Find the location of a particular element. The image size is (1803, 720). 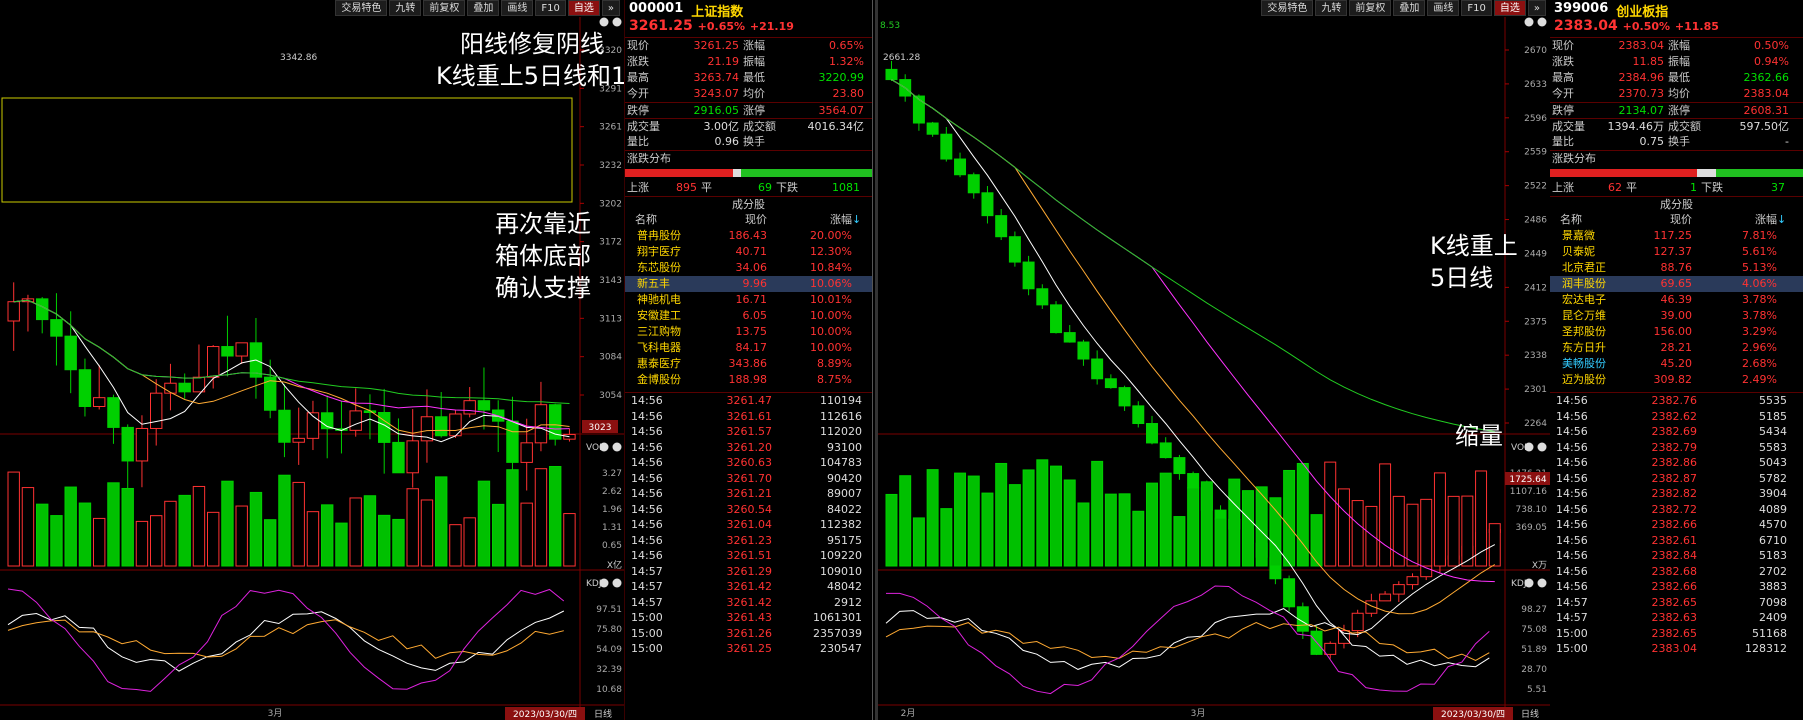

tick-row: 14:56 3261.04 112382 is located at coordinates (746, 524).